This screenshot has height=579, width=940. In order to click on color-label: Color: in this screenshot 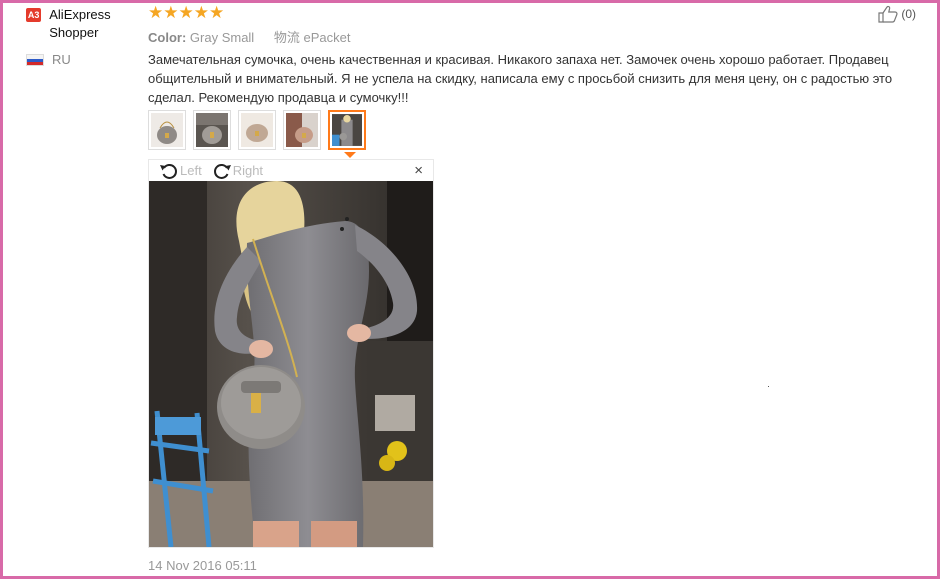, I will do `click(167, 37)`.